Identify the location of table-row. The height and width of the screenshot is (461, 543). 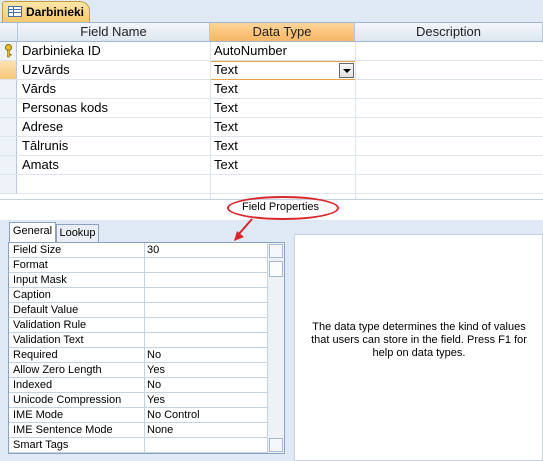
(271, 184).